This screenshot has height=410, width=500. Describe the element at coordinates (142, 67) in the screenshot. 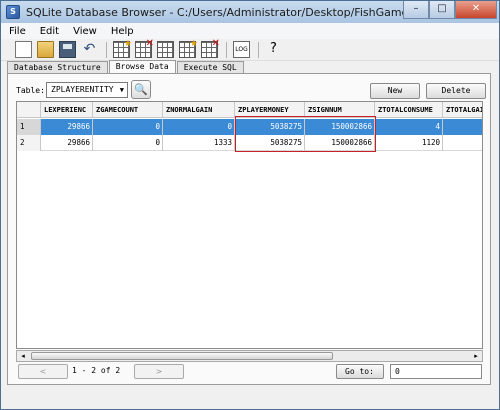

I see `tab-browse-data: Browse Data` at that location.